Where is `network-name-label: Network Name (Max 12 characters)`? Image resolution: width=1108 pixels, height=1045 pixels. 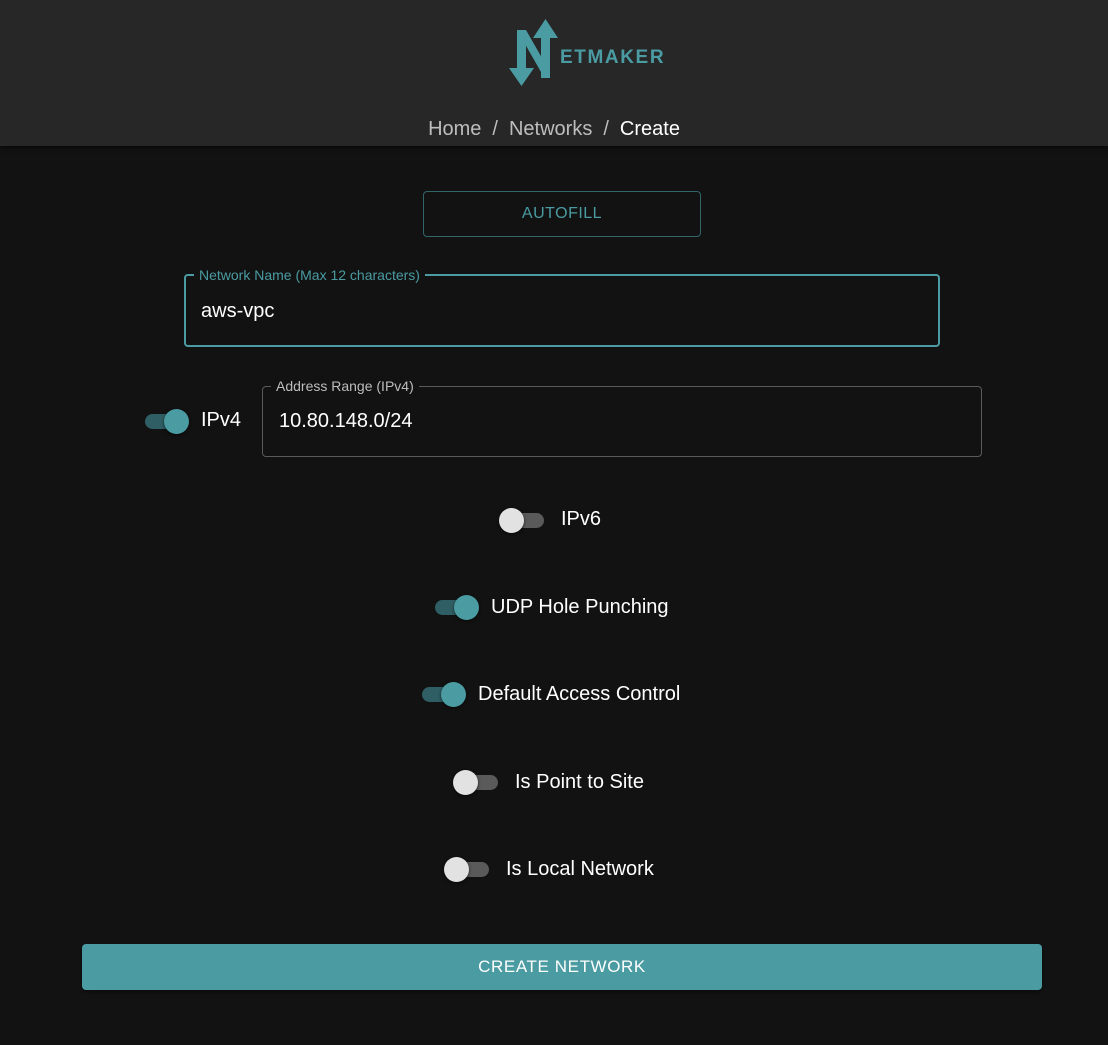
network-name-label: Network Name (Max 12 characters) is located at coordinates (309, 275).